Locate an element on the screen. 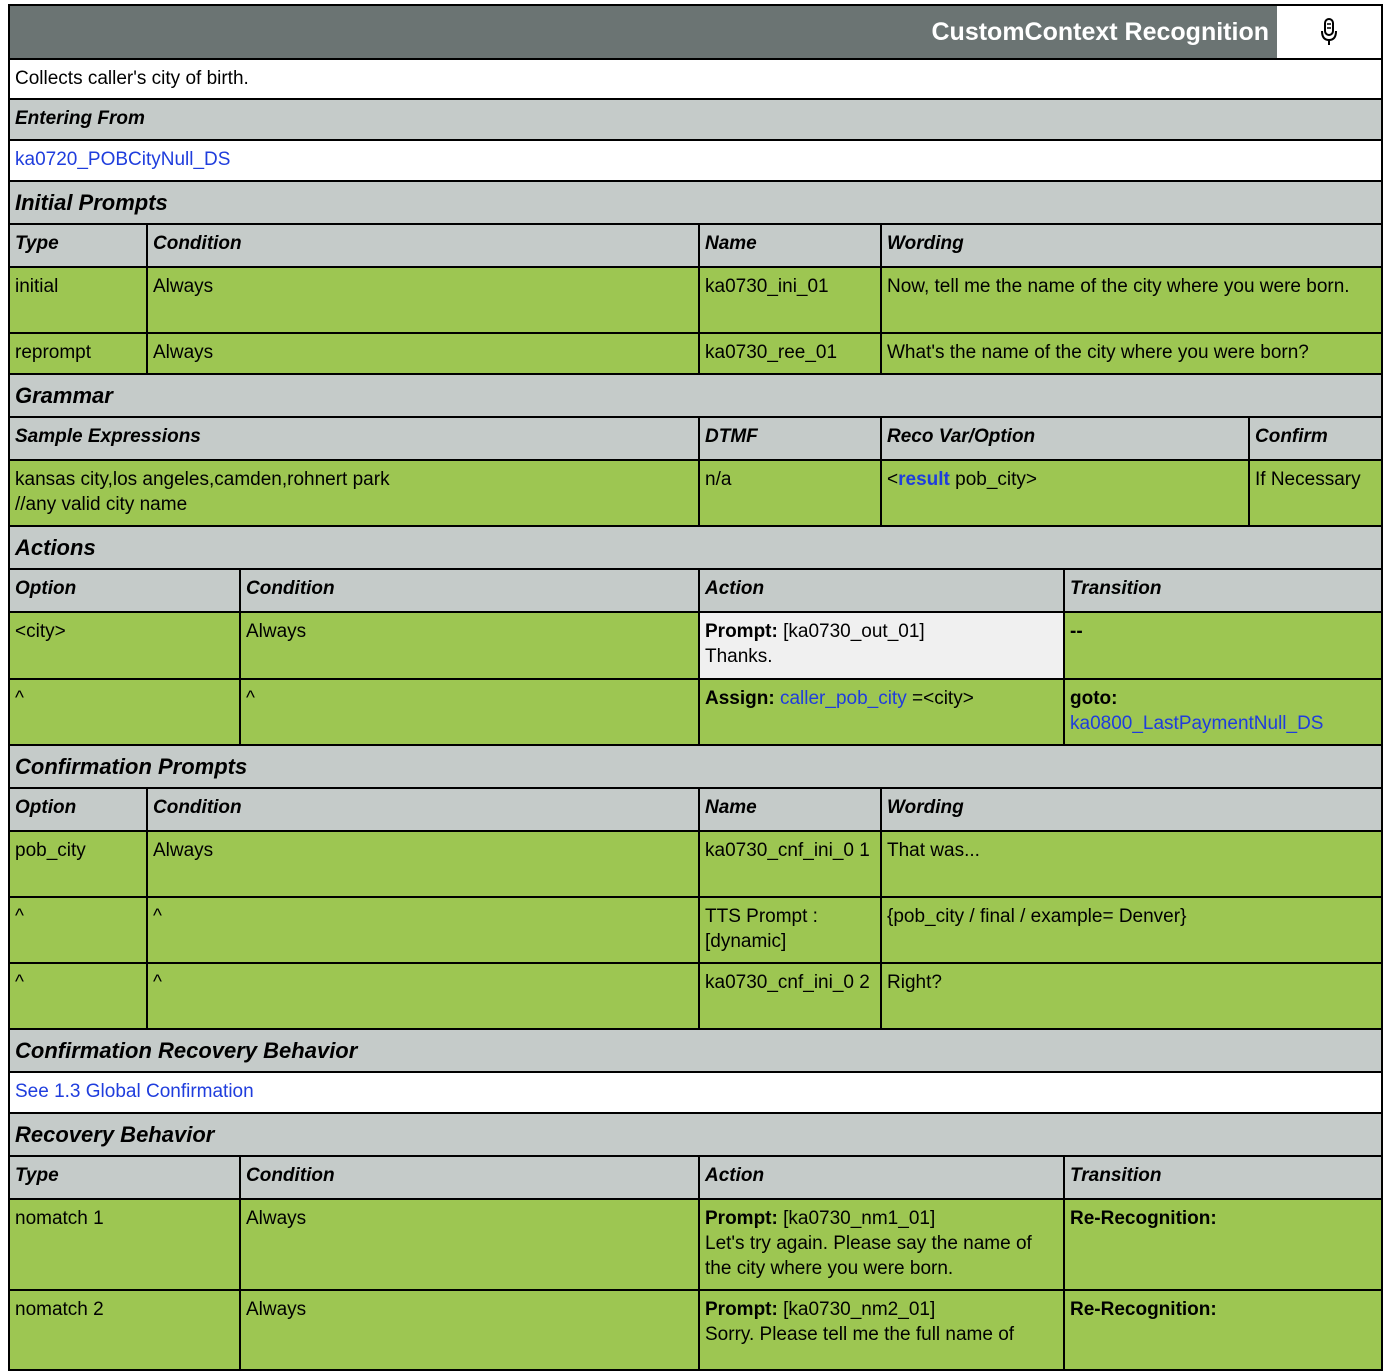 The image size is (1383, 1371). action-condition: Always is located at coordinates (468, 645).